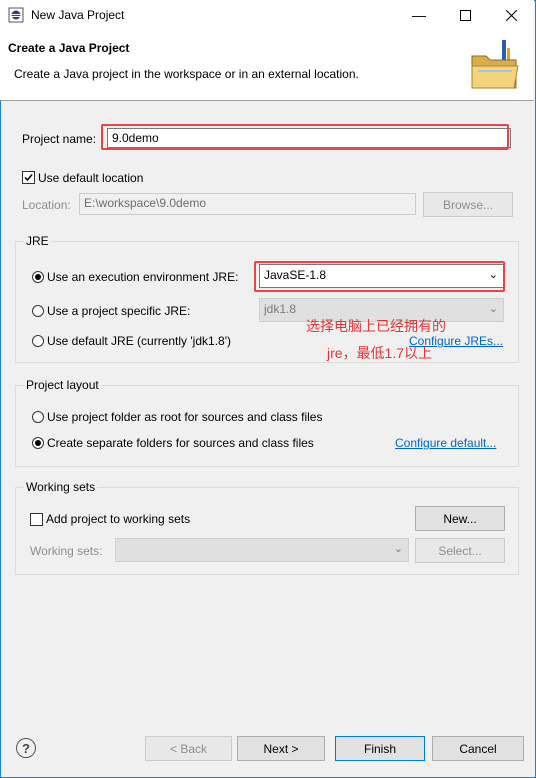 The image size is (536, 778). Describe the element at coordinates (380, 748) in the screenshot. I see `finish-button: Finish` at that location.